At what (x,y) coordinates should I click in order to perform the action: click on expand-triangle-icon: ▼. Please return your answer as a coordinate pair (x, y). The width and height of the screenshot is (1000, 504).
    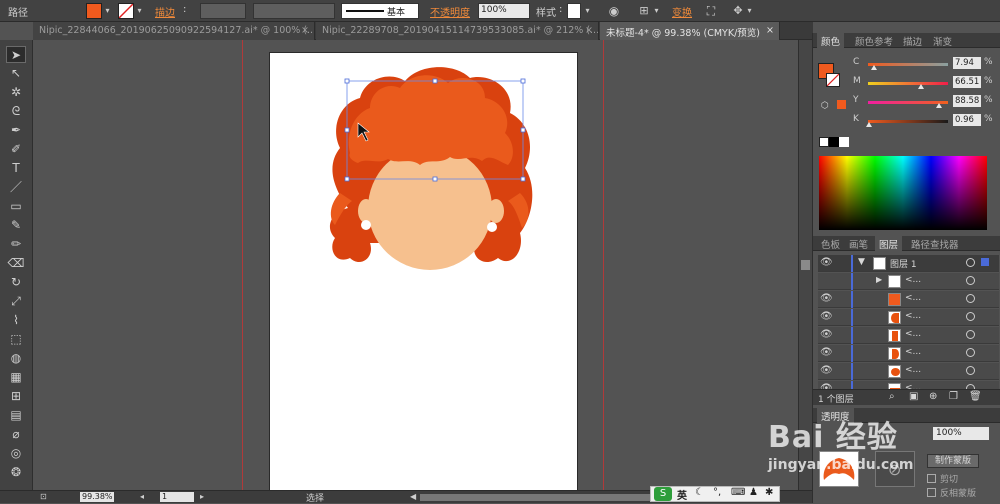
    Looking at the image, I should click on (861, 262).